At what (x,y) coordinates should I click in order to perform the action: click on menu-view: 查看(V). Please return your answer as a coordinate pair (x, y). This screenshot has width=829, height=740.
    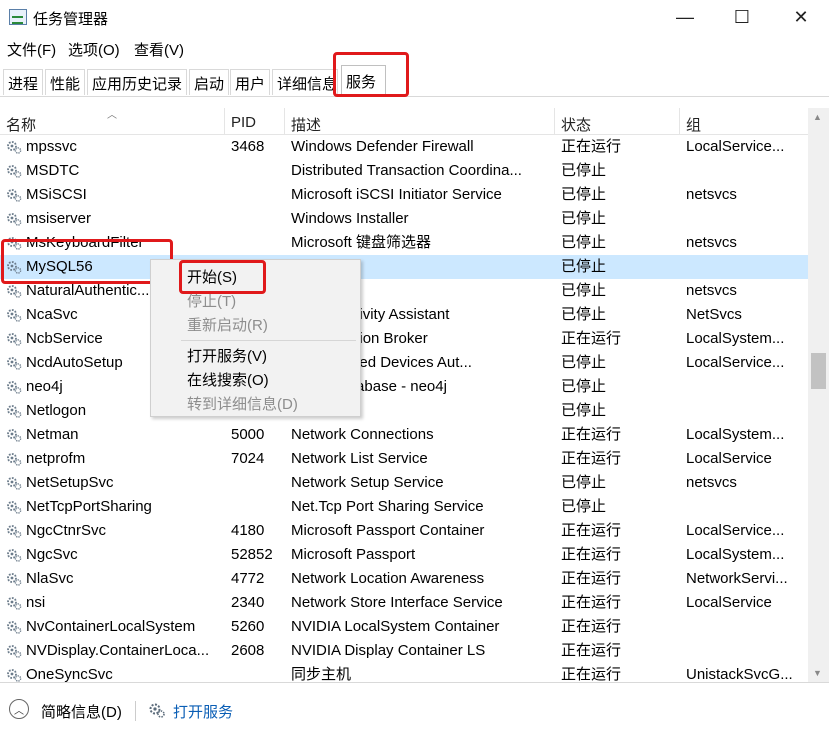
    Looking at the image, I should click on (159, 49).